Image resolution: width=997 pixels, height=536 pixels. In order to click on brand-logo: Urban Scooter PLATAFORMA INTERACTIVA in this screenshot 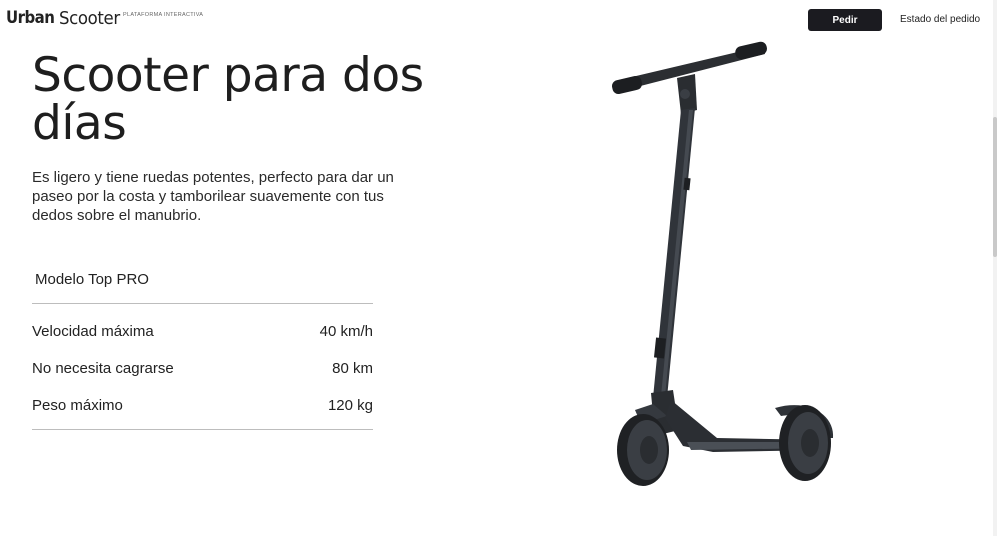, I will do `click(104, 18)`.